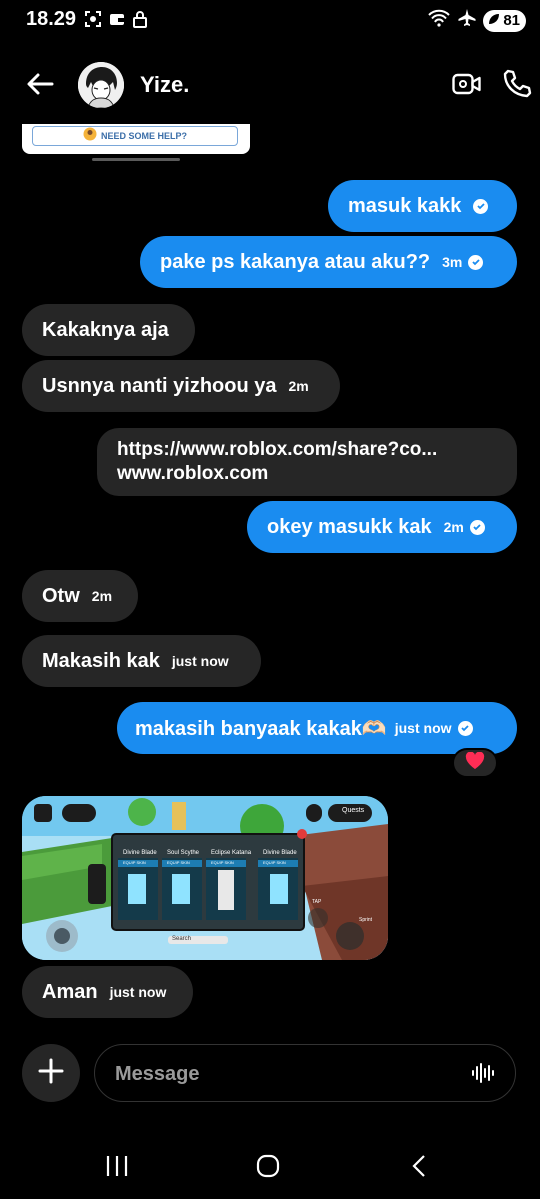 The image size is (540, 1199). What do you see at coordinates (93, 21) in the screenshot?
I see `screenshot-icon` at bounding box center [93, 21].